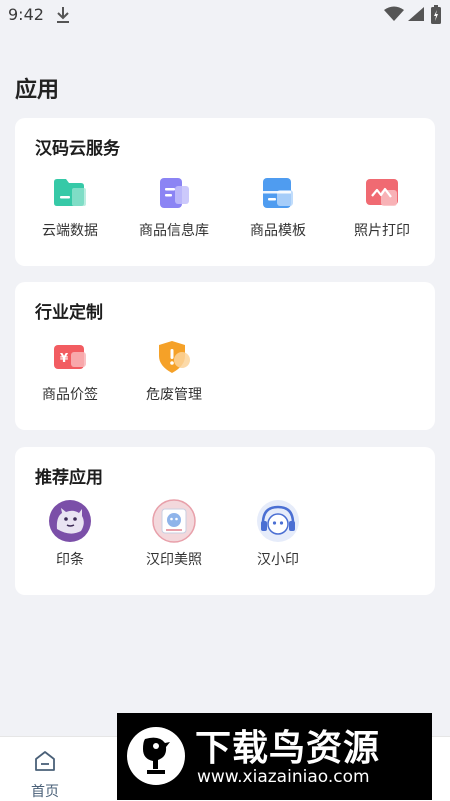 This screenshot has width=450, height=801. What do you see at coordinates (278, 231) in the screenshot?
I see `app-label: 商品模板` at bounding box center [278, 231].